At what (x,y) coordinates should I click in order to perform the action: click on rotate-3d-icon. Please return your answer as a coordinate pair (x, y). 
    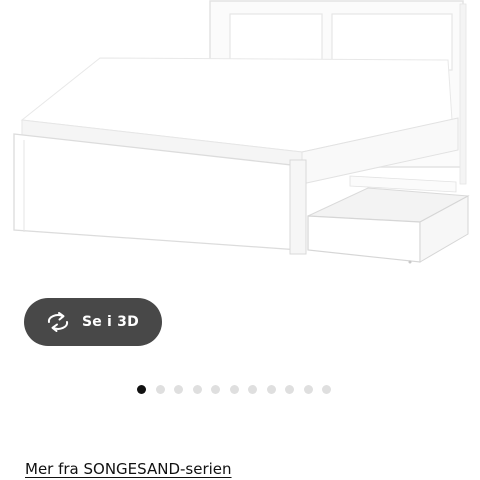
    Looking at the image, I should click on (58, 322).